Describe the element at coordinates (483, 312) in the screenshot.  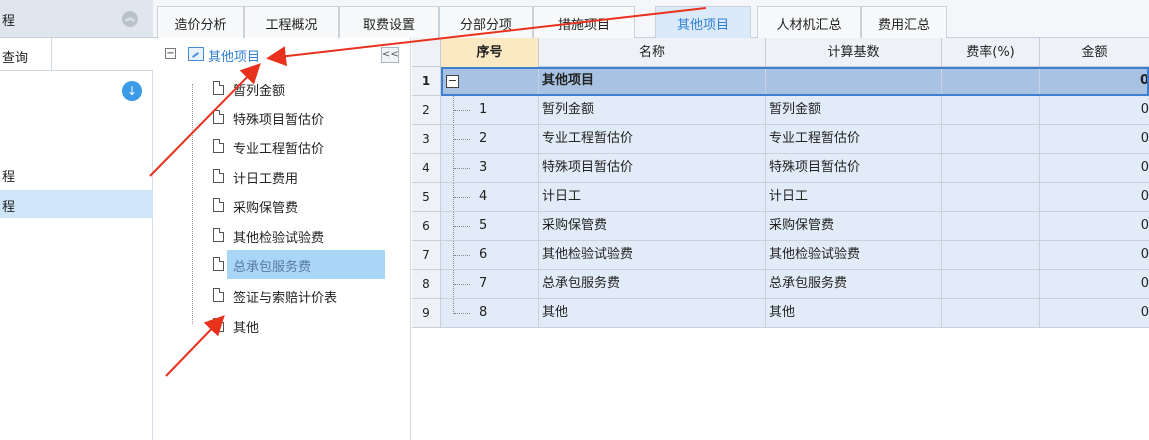
I see `seq-value: 8` at that location.